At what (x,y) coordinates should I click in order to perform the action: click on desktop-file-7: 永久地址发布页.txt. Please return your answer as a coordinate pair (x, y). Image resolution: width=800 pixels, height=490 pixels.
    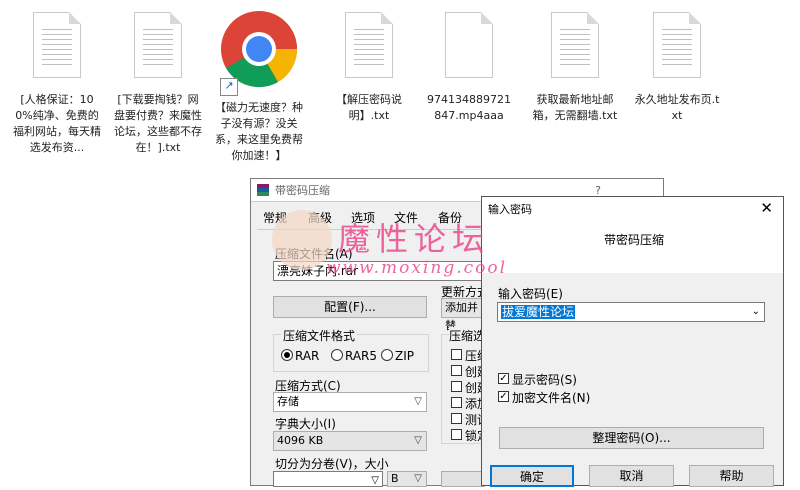
    Looking at the image, I should click on (677, 68).